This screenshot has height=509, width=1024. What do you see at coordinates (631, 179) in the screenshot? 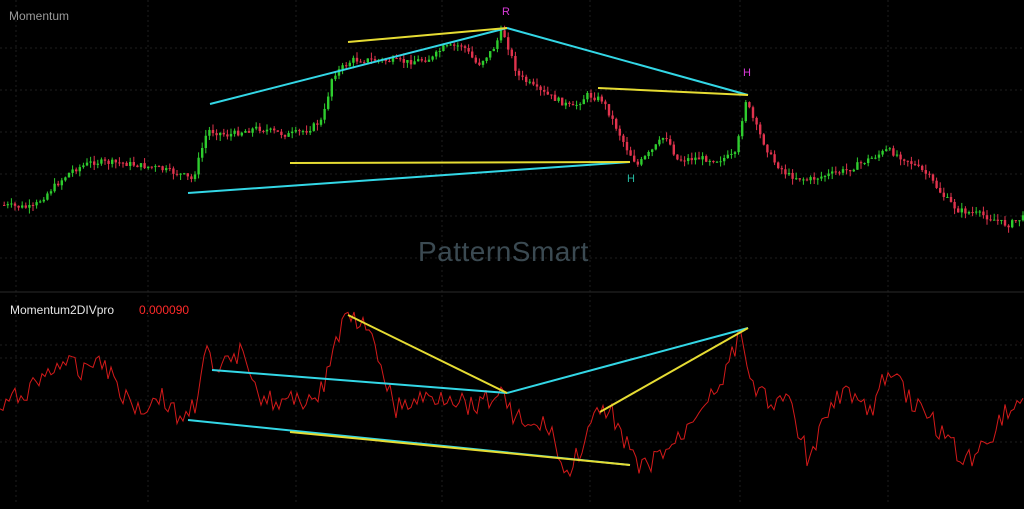
I see `left-shoulder-label: H` at bounding box center [631, 179].